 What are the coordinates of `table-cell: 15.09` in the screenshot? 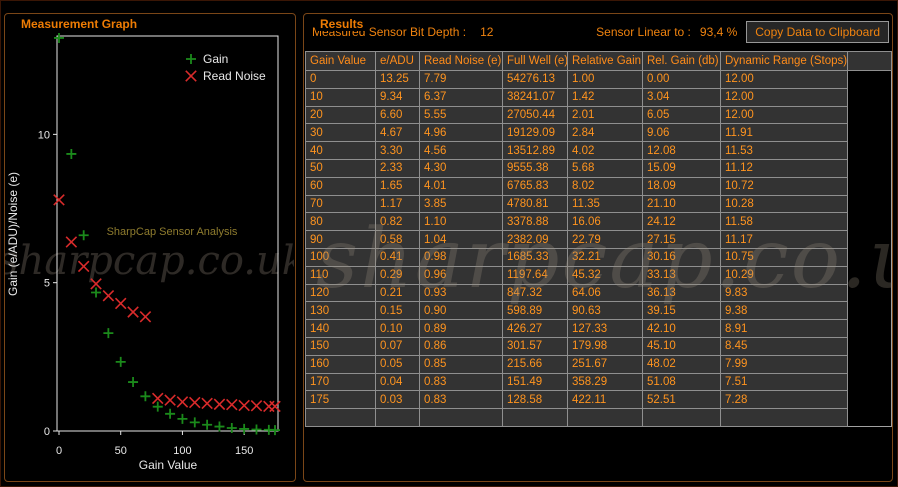 It's located at (681, 168).